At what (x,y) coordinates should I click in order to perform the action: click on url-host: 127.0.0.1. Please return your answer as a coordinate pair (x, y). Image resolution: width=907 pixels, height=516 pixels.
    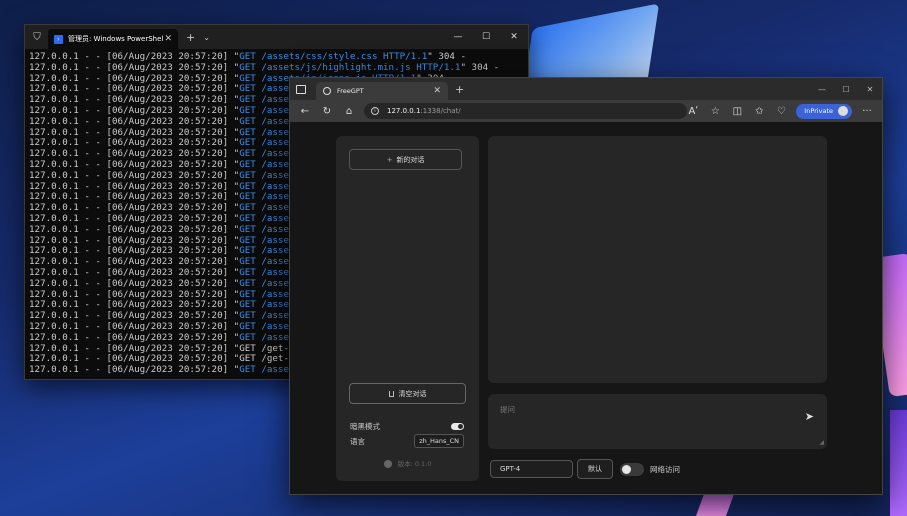
    Looking at the image, I should click on (404, 111).